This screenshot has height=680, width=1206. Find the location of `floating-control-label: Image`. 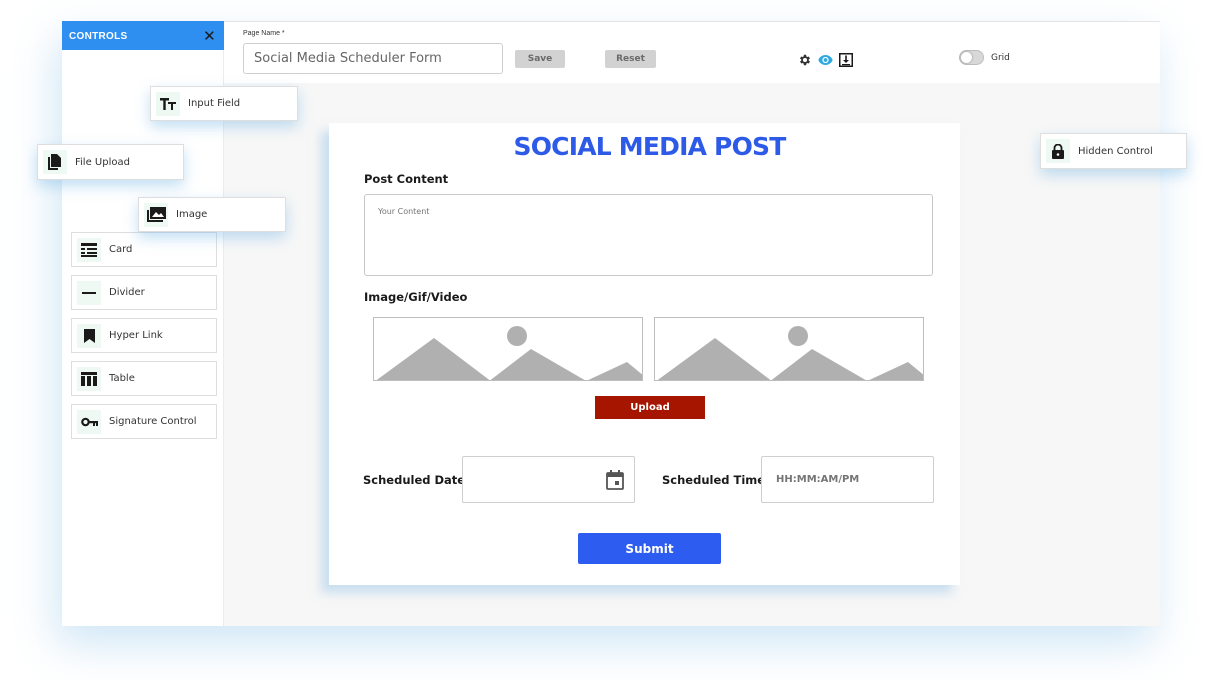

floating-control-label: Image is located at coordinates (192, 214).